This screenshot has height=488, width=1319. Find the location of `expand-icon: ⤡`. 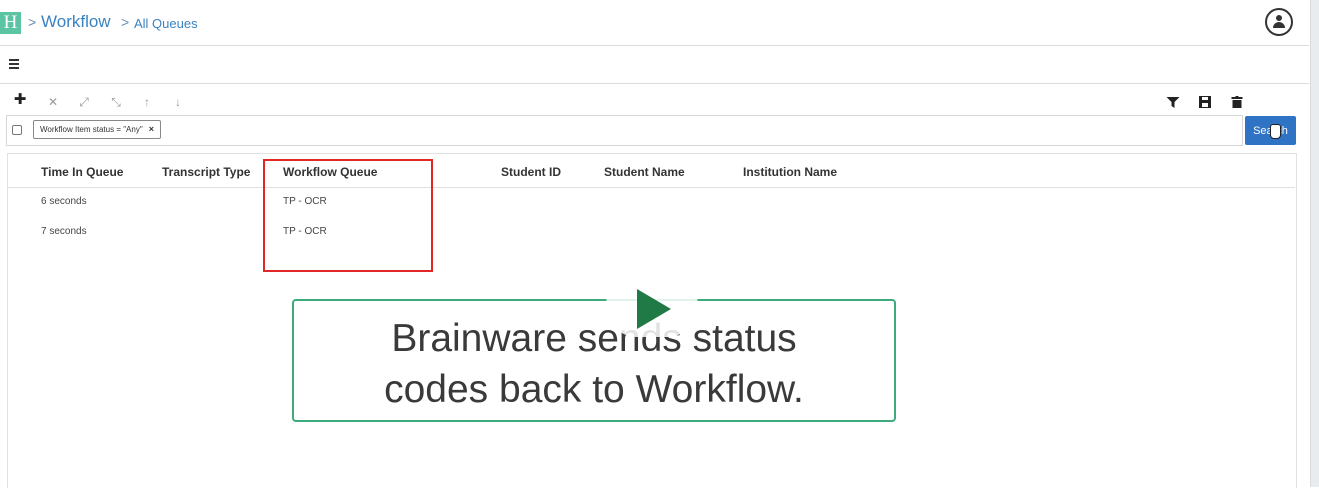

expand-icon: ⤡ is located at coordinates (116, 102).